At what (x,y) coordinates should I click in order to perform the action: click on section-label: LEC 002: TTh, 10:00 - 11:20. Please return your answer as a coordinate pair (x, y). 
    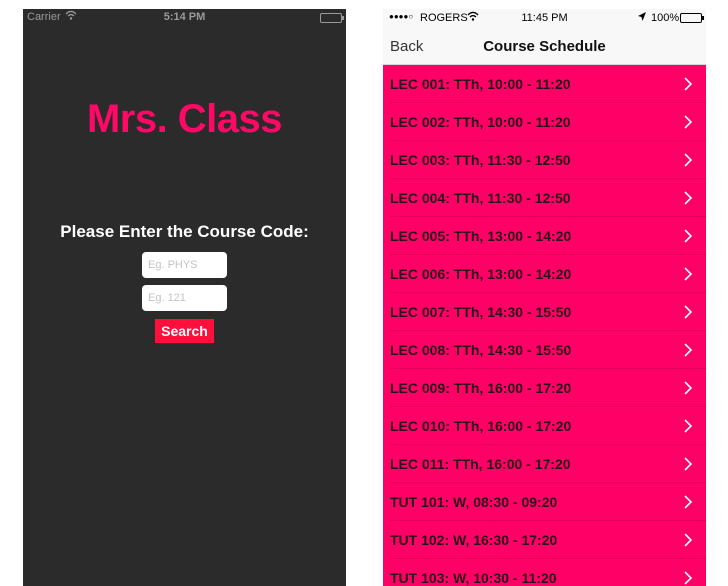
    Looking at the image, I should click on (480, 122).